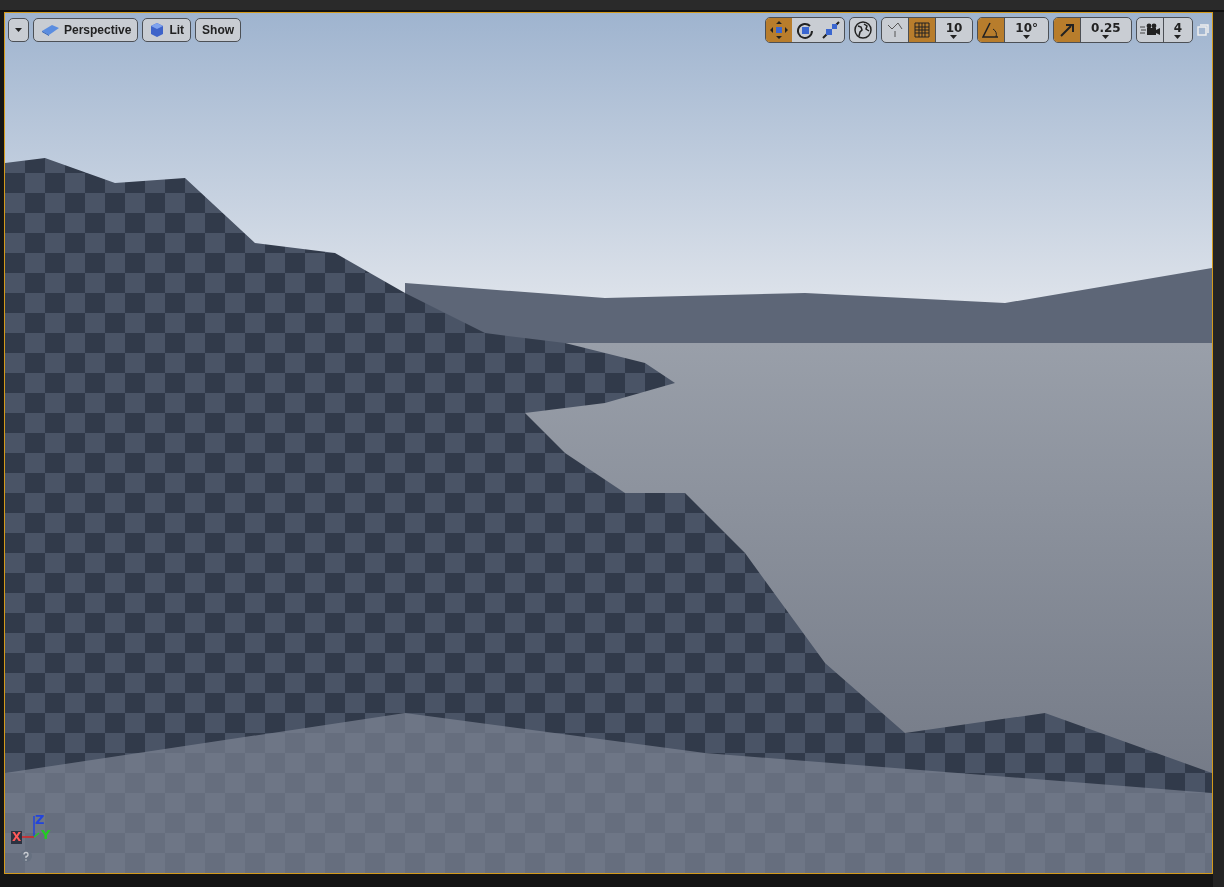 The width and height of the screenshot is (1224, 887). I want to click on scale-snap-value: 0.25, so click(1105, 30).